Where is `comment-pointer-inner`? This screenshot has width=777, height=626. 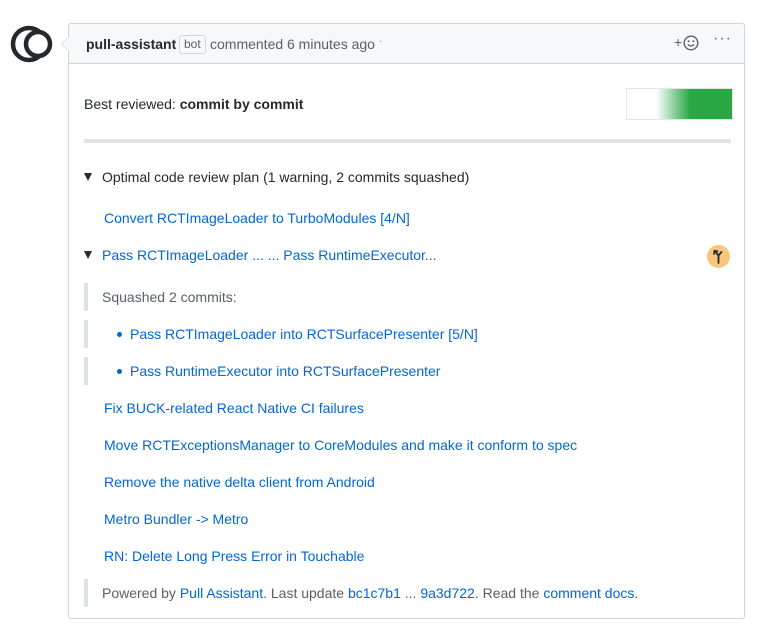 comment-pointer-inner is located at coordinates (65, 44).